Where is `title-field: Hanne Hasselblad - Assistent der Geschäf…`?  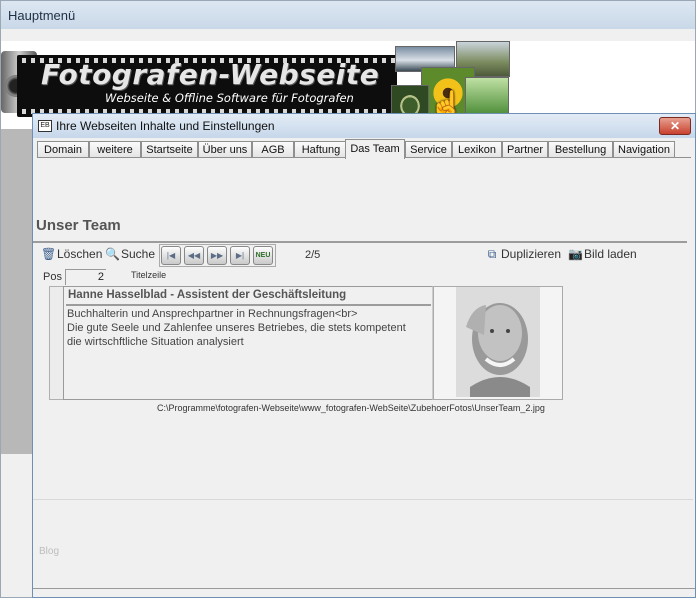 title-field: Hanne Hasselblad - Assistent der Geschäf… is located at coordinates (248, 297).